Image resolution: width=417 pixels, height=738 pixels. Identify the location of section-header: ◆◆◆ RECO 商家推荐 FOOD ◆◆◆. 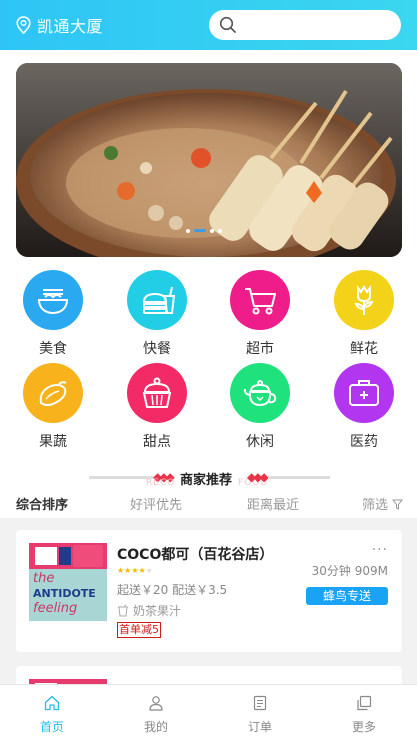
(208, 478).